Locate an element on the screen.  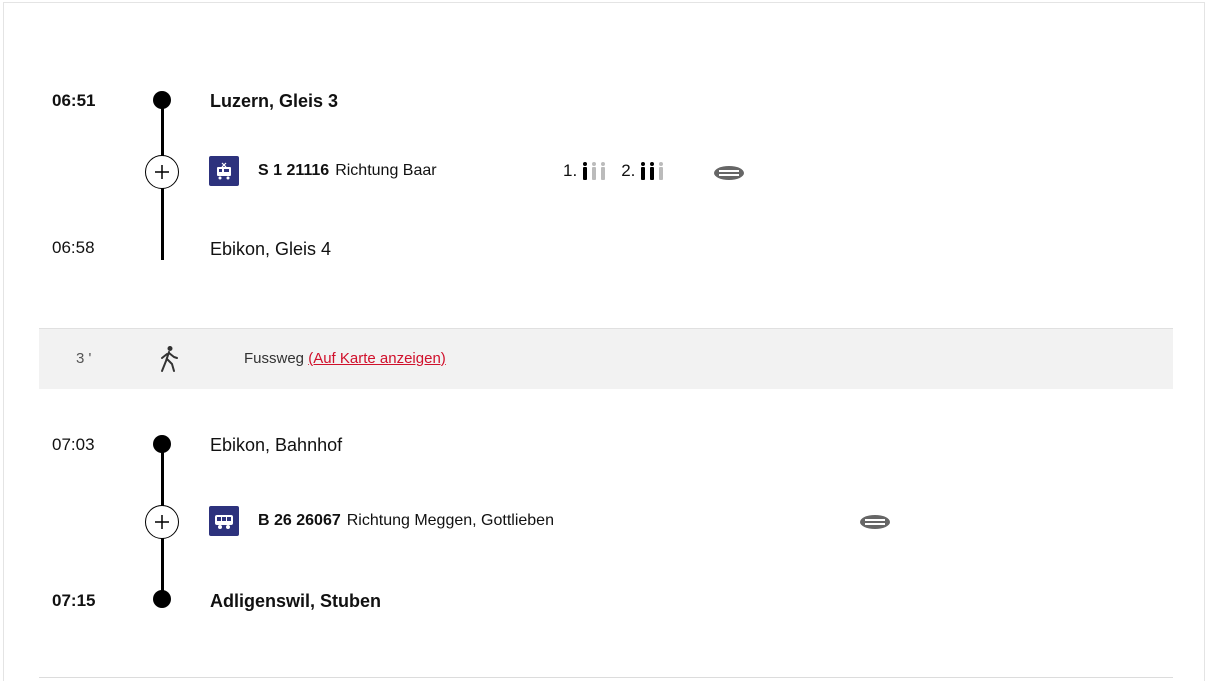
line-number: S 1 21116 is located at coordinates (294, 170).